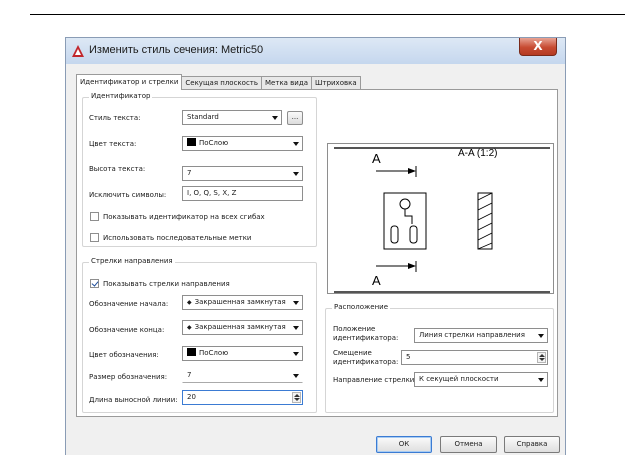 This screenshot has height=455, width=631. I want to click on direction-arrows-group-title: Стрелки направления, so click(132, 261).